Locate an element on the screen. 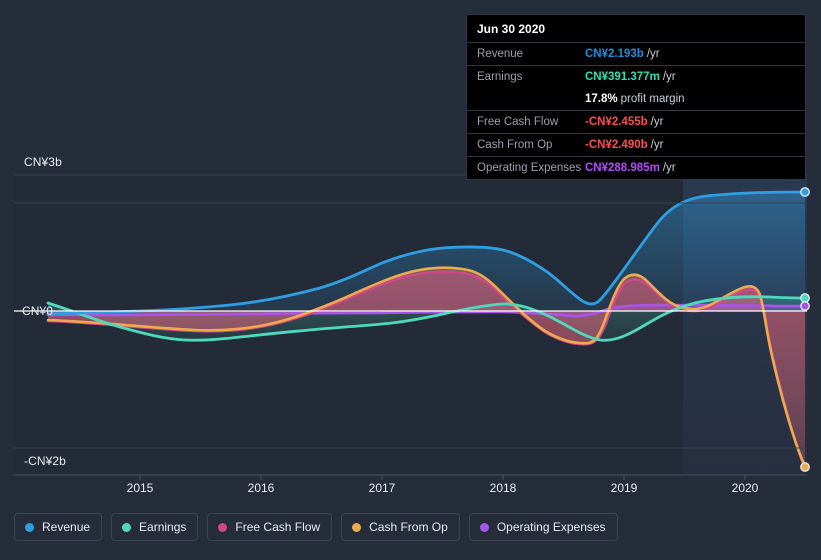 Image resolution: width=821 pixels, height=560 pixels. legend-dot-operating-expenses is located at coordinates (484, 527).